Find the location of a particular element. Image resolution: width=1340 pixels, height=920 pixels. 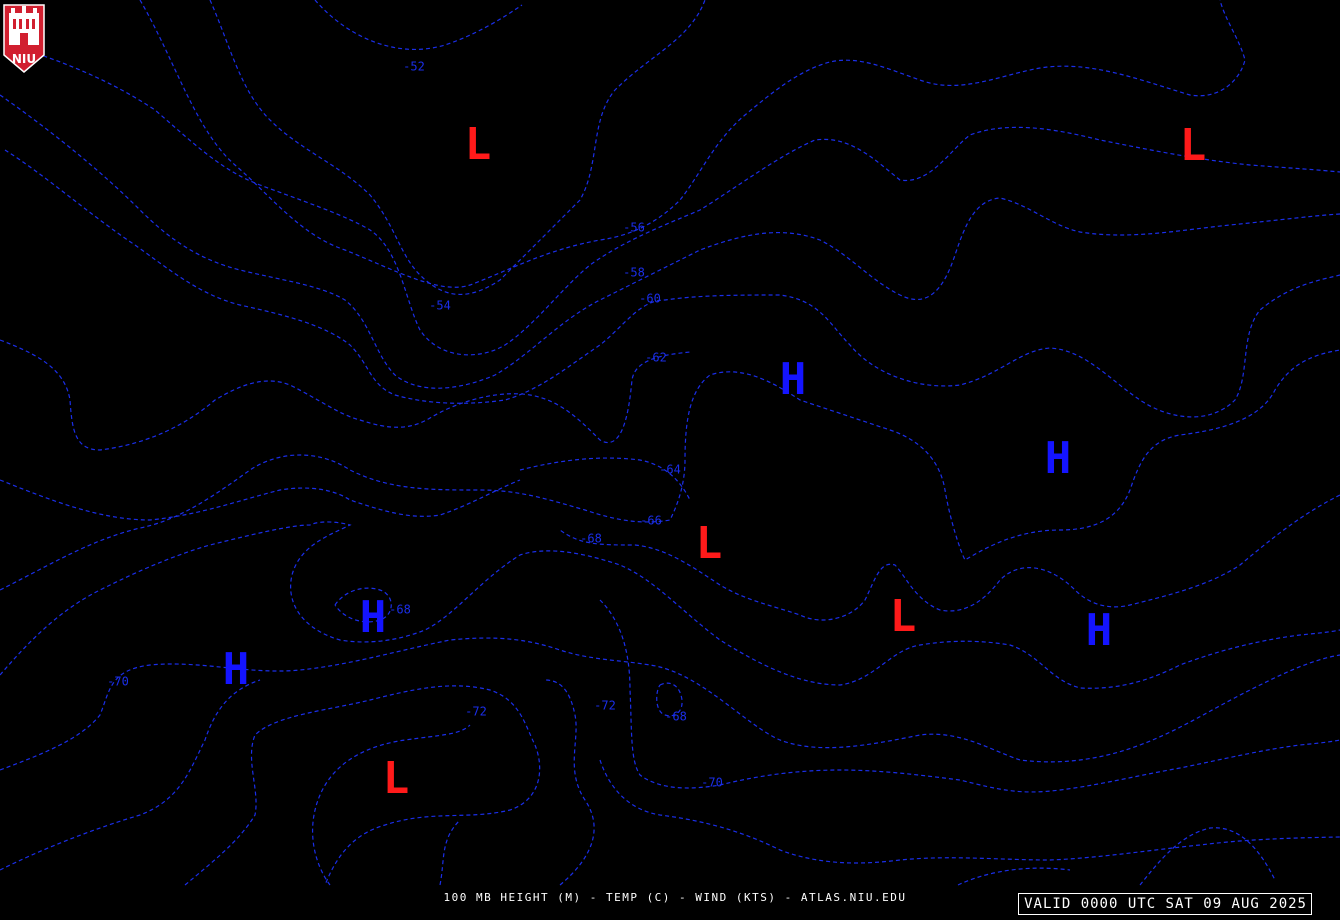

isotherm-label: -58 is located at coordinates (634, 273).